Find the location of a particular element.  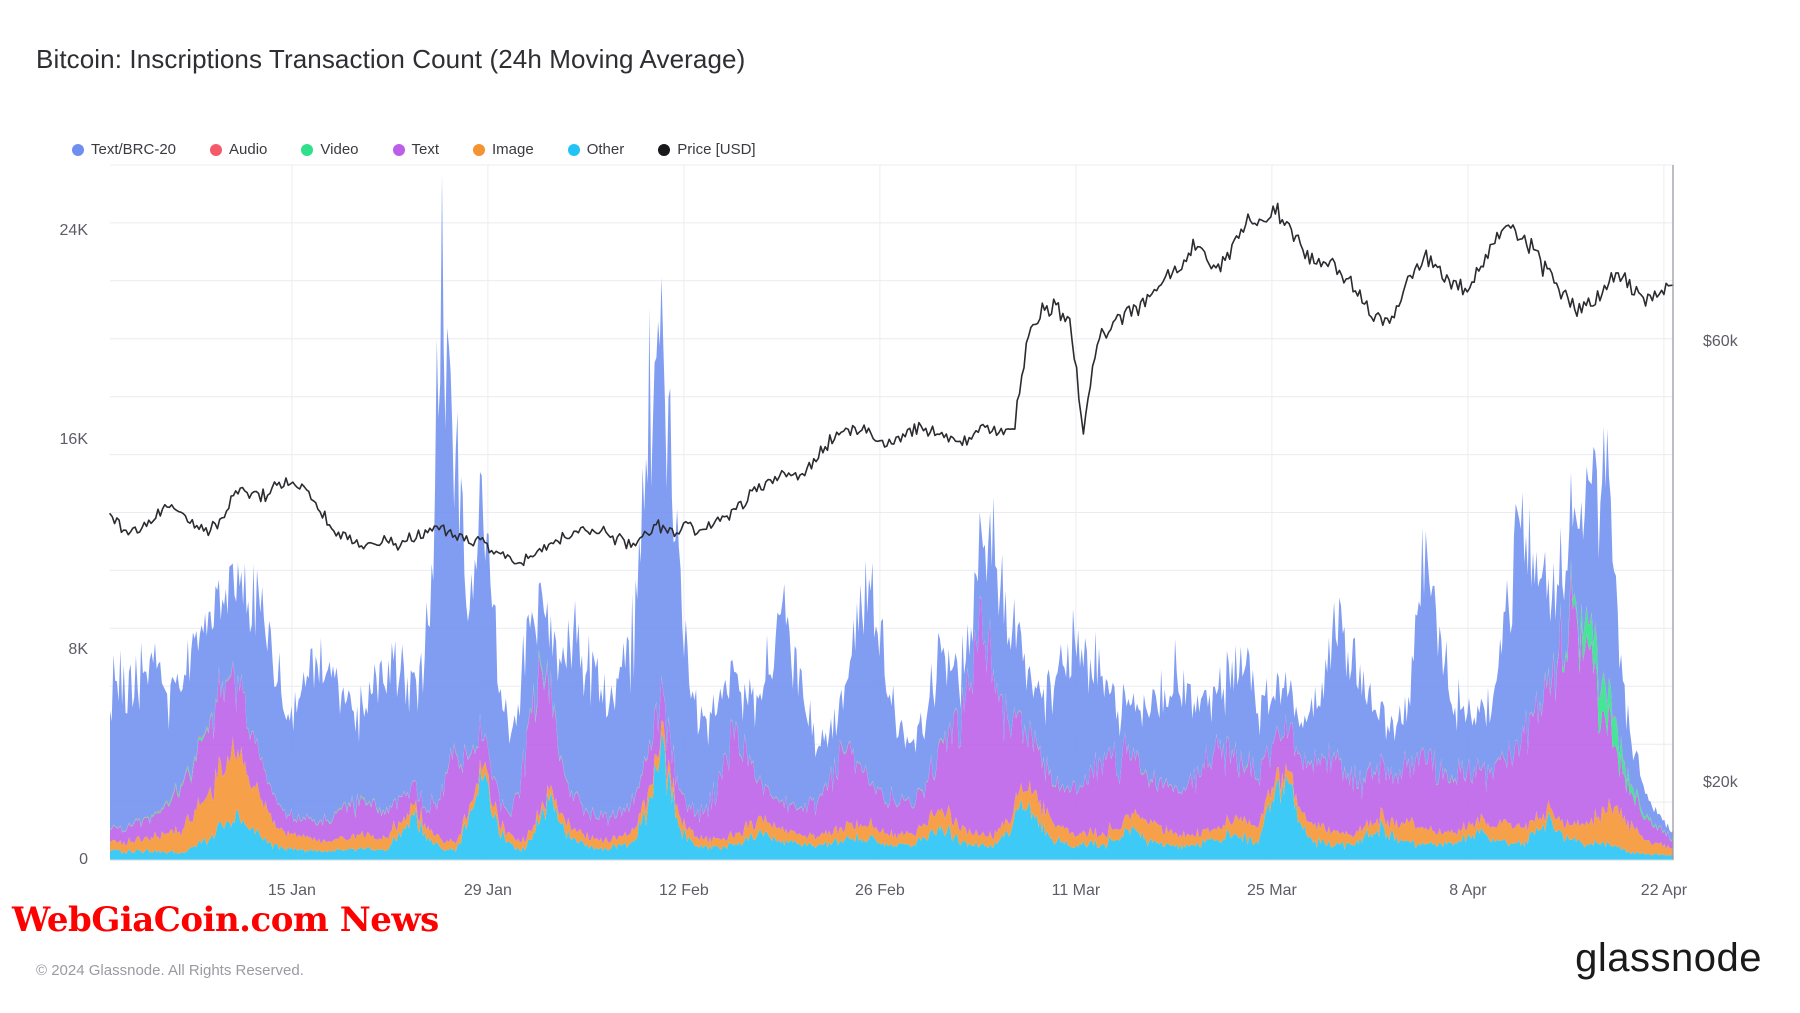

x-axis-tick-label: 12 Feb is located at coordinates (684, 890).